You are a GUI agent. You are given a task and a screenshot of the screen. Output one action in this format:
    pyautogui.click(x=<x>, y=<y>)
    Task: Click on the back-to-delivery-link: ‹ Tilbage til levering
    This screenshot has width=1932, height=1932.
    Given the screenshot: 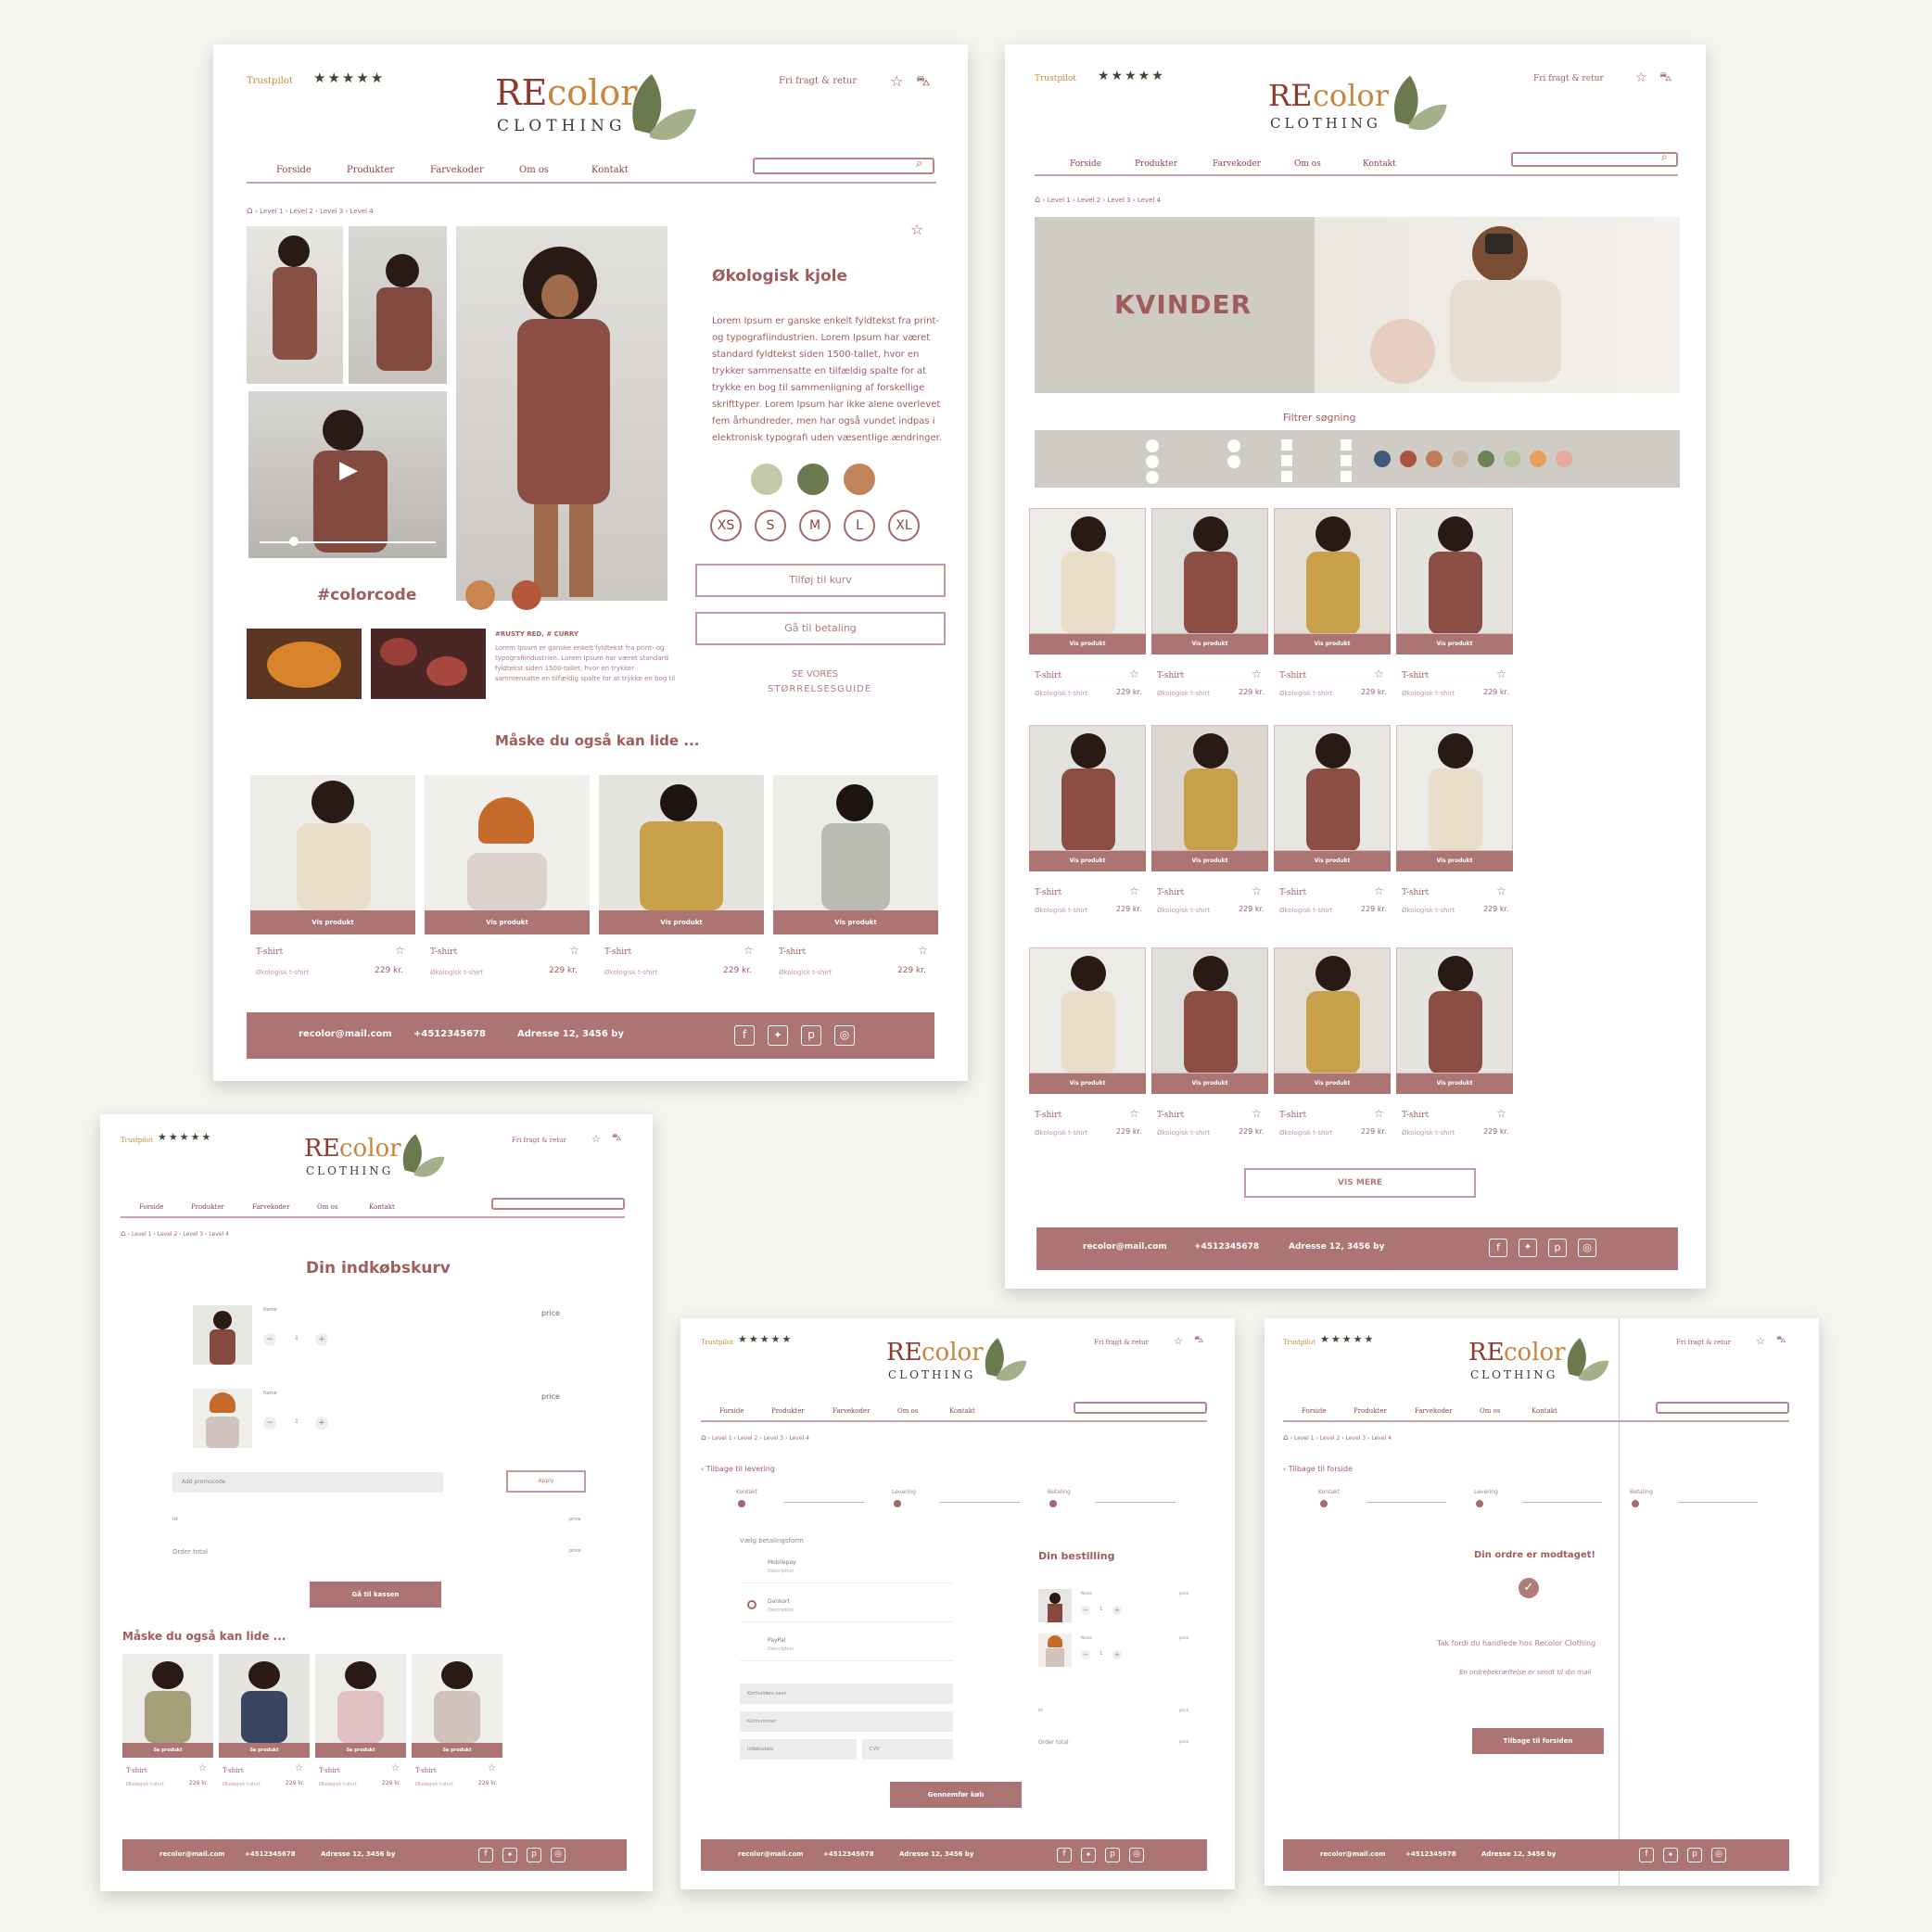 What is the action you would take?
    pyautogui.click(x=738, y=1469)
    